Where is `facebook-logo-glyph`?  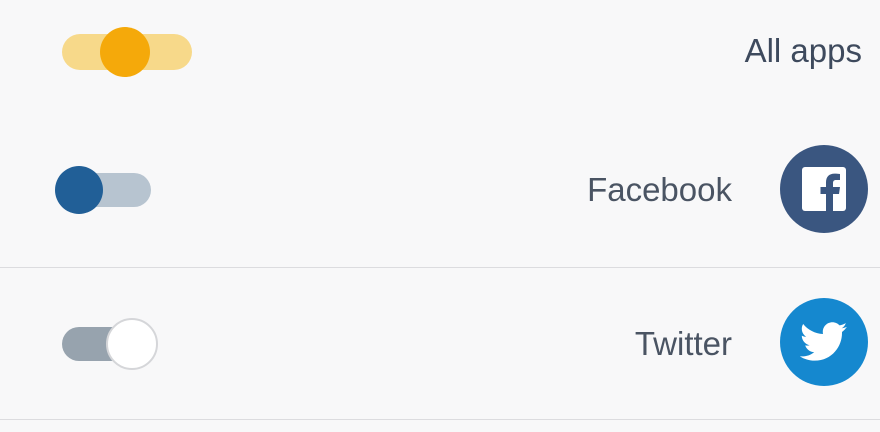
facebook-logo-glyph is located at coordinates (824, 189).